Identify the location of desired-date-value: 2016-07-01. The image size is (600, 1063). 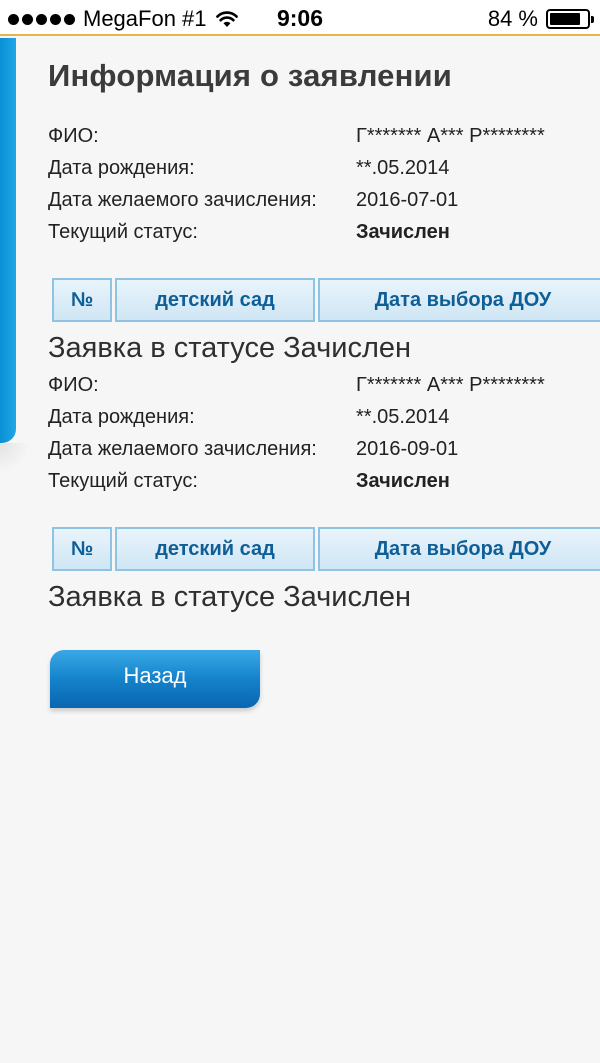
(407, 199).